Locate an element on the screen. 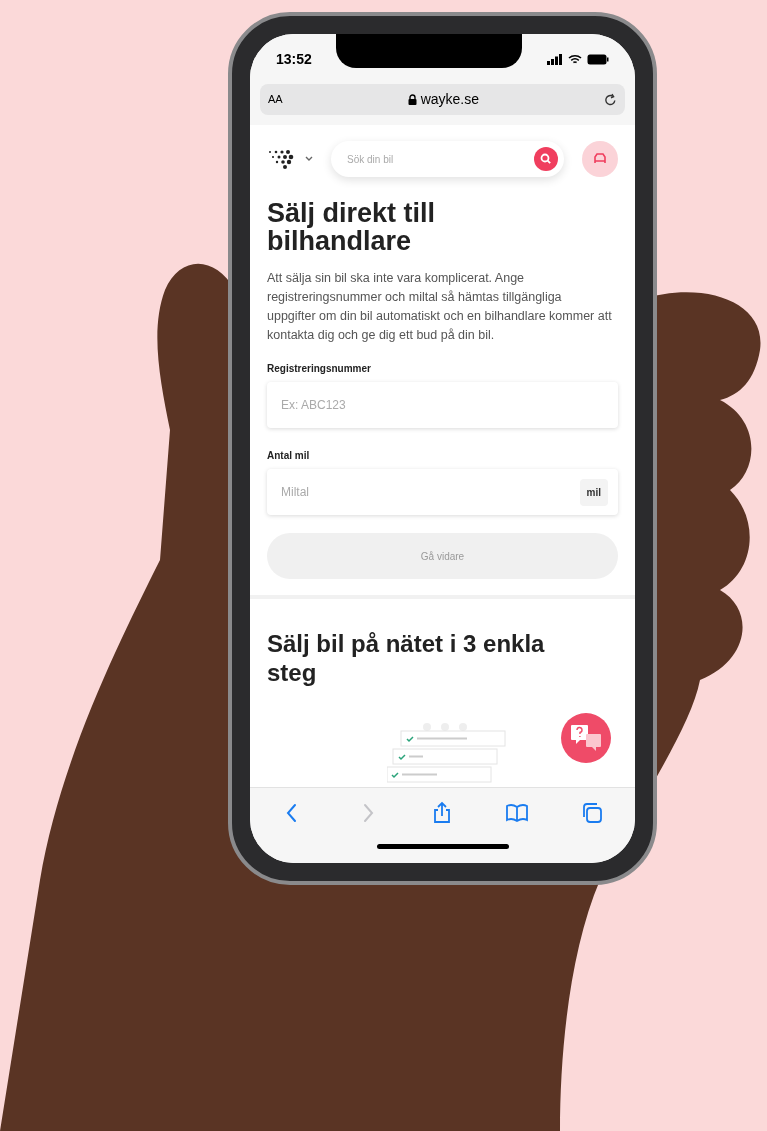 This screenshot has height=1131, width=767. search-input: Sök din bil is located at coordinates (440, 159).